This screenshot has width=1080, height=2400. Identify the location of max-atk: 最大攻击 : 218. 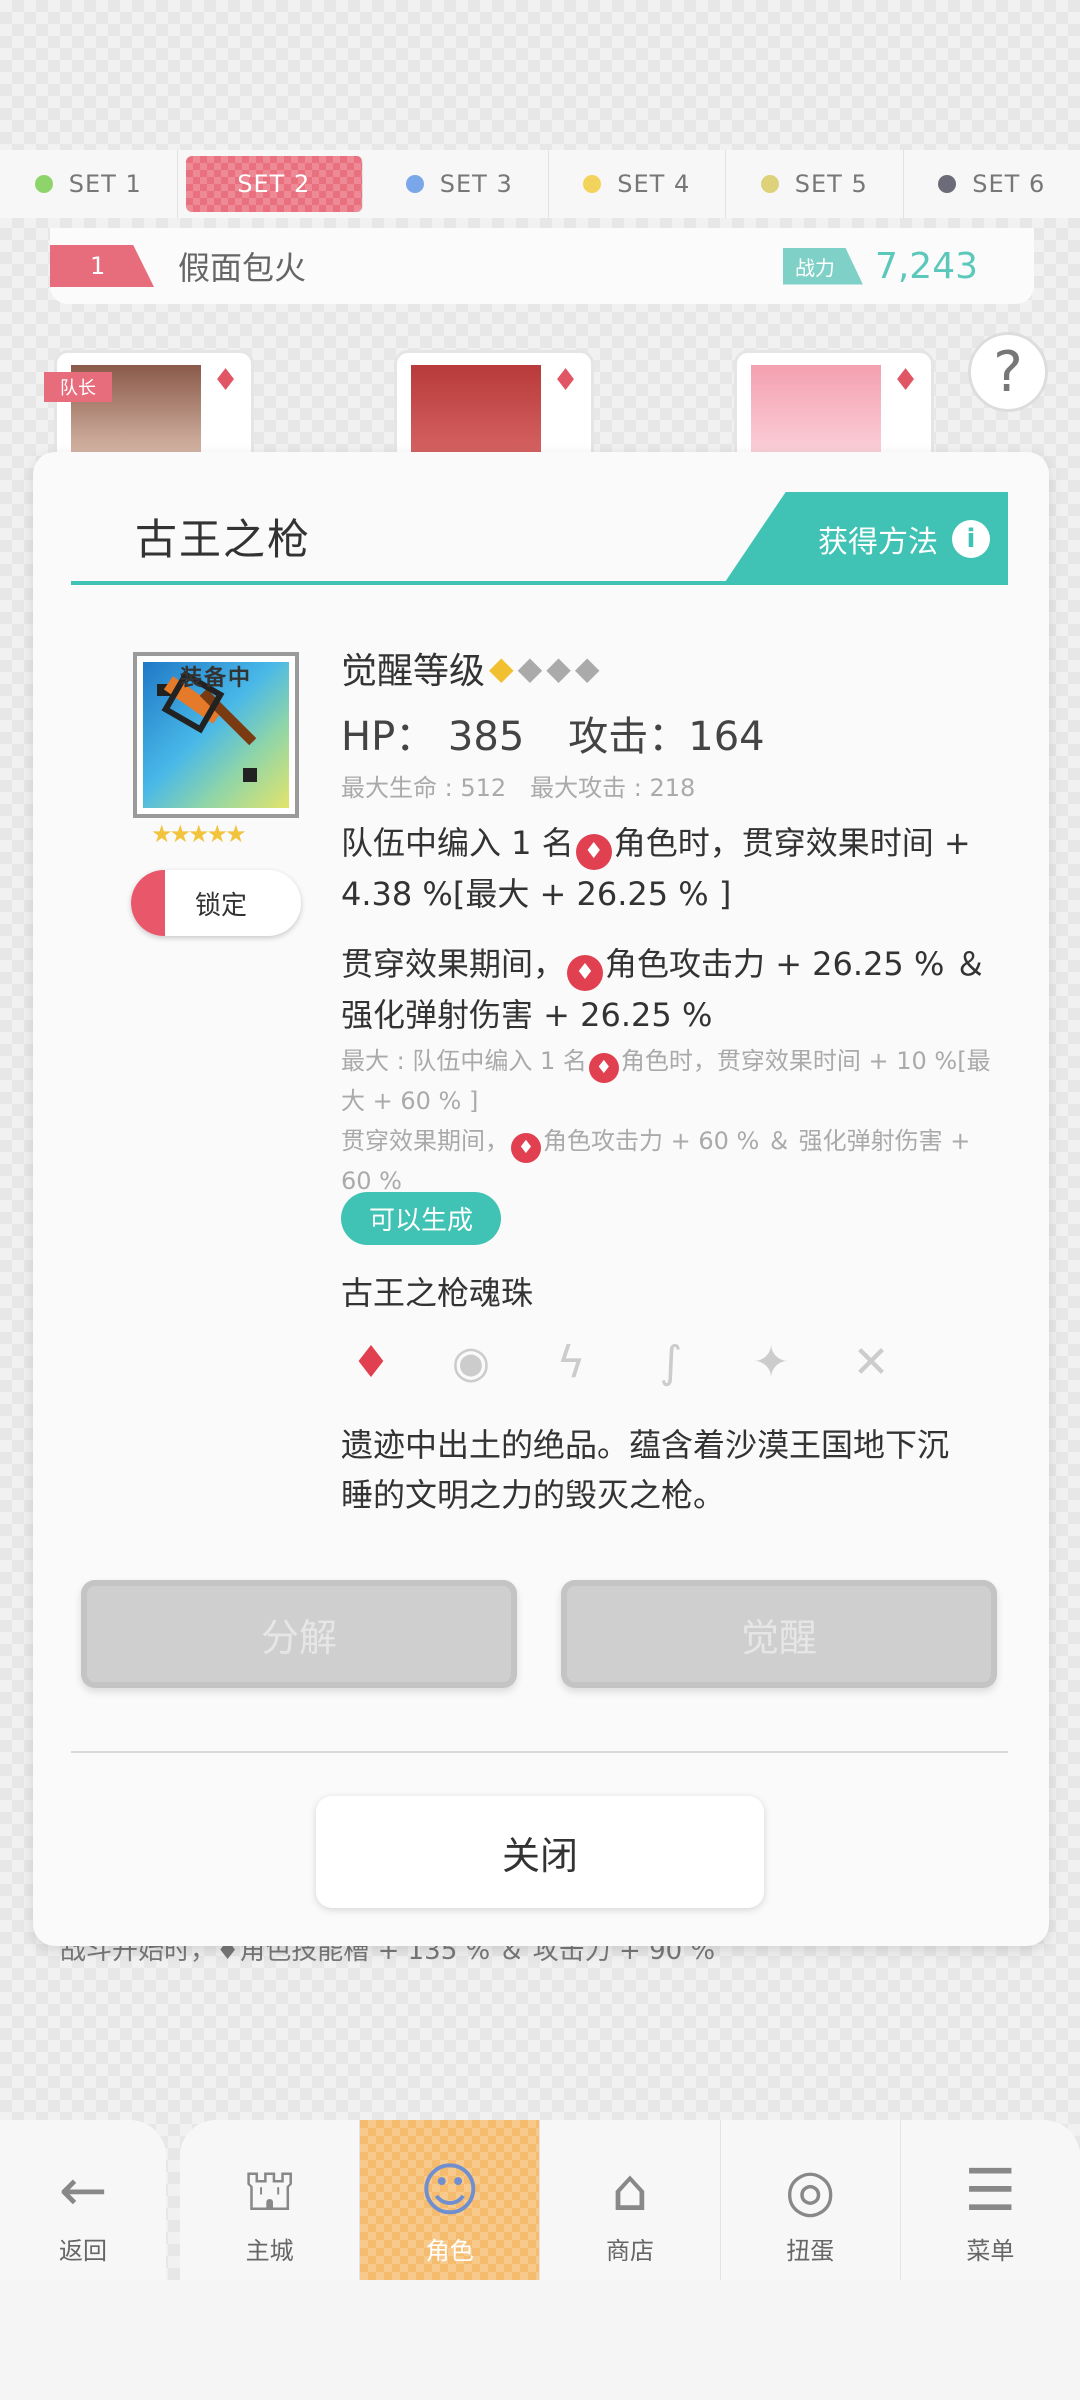
(613, 788).